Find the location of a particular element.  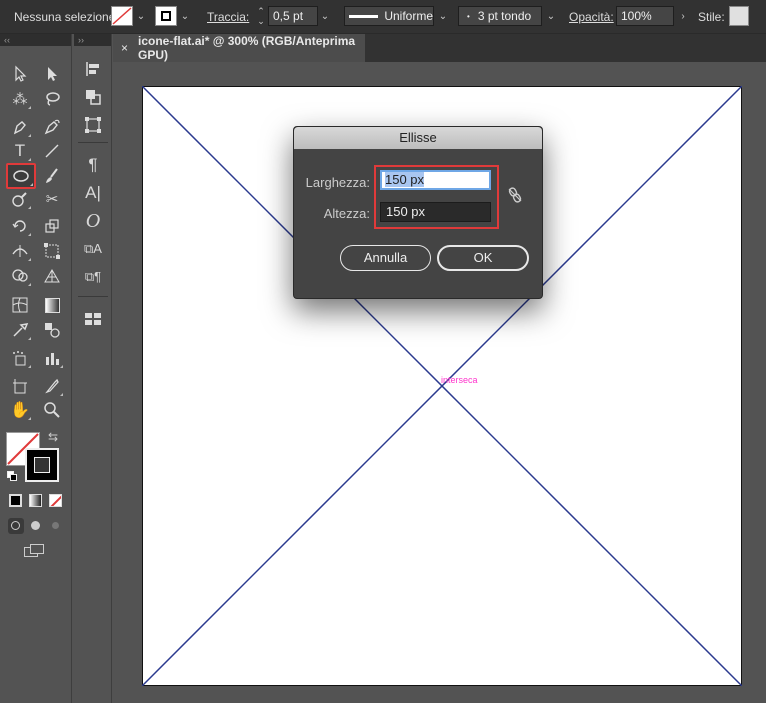

slice-tool-icon is located at coordinates (52, 386).